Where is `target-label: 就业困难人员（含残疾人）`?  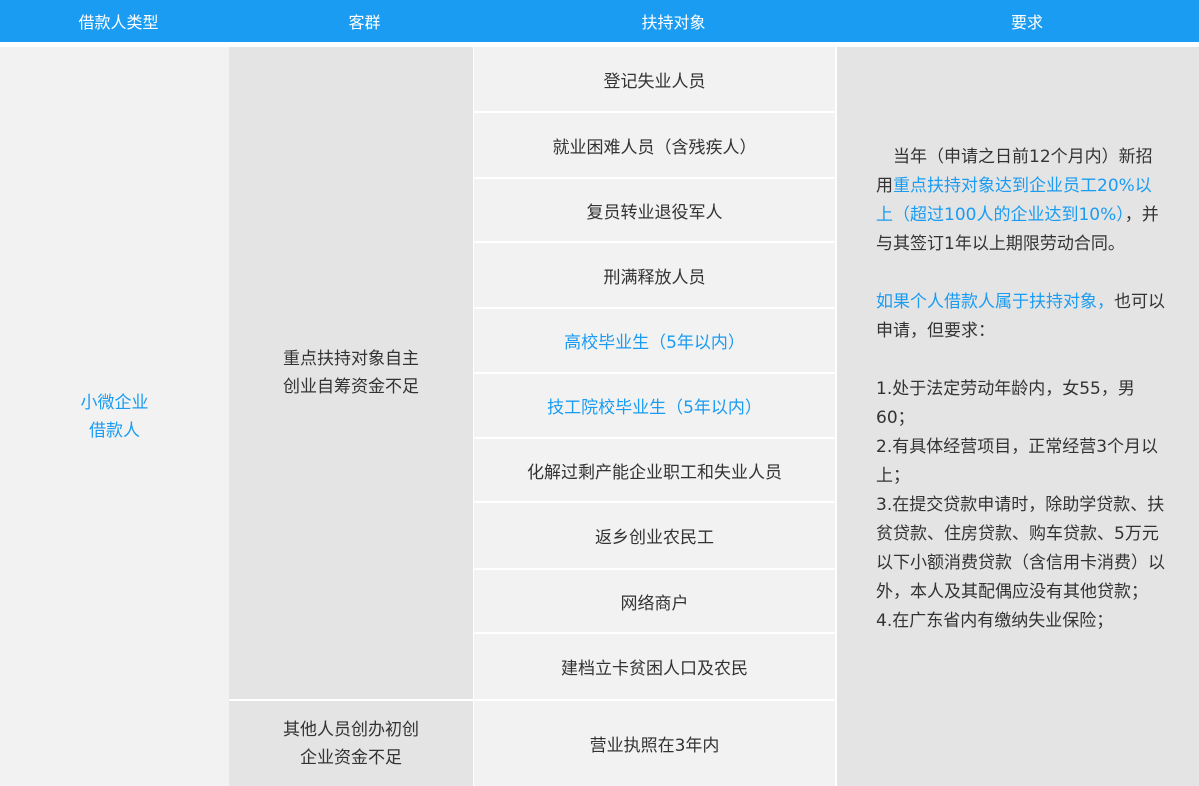 target-label: 就业困难人员（含残疾人） is located at coordinates (654, 147).